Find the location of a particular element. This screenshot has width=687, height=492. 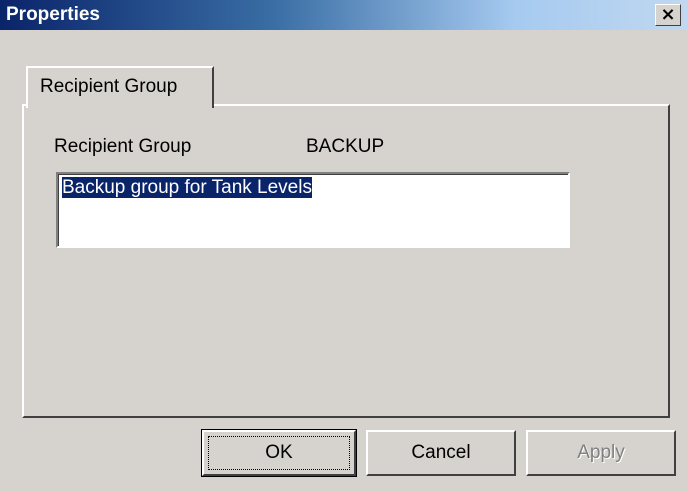

close-icon: × is located at coordinates (668, 14).